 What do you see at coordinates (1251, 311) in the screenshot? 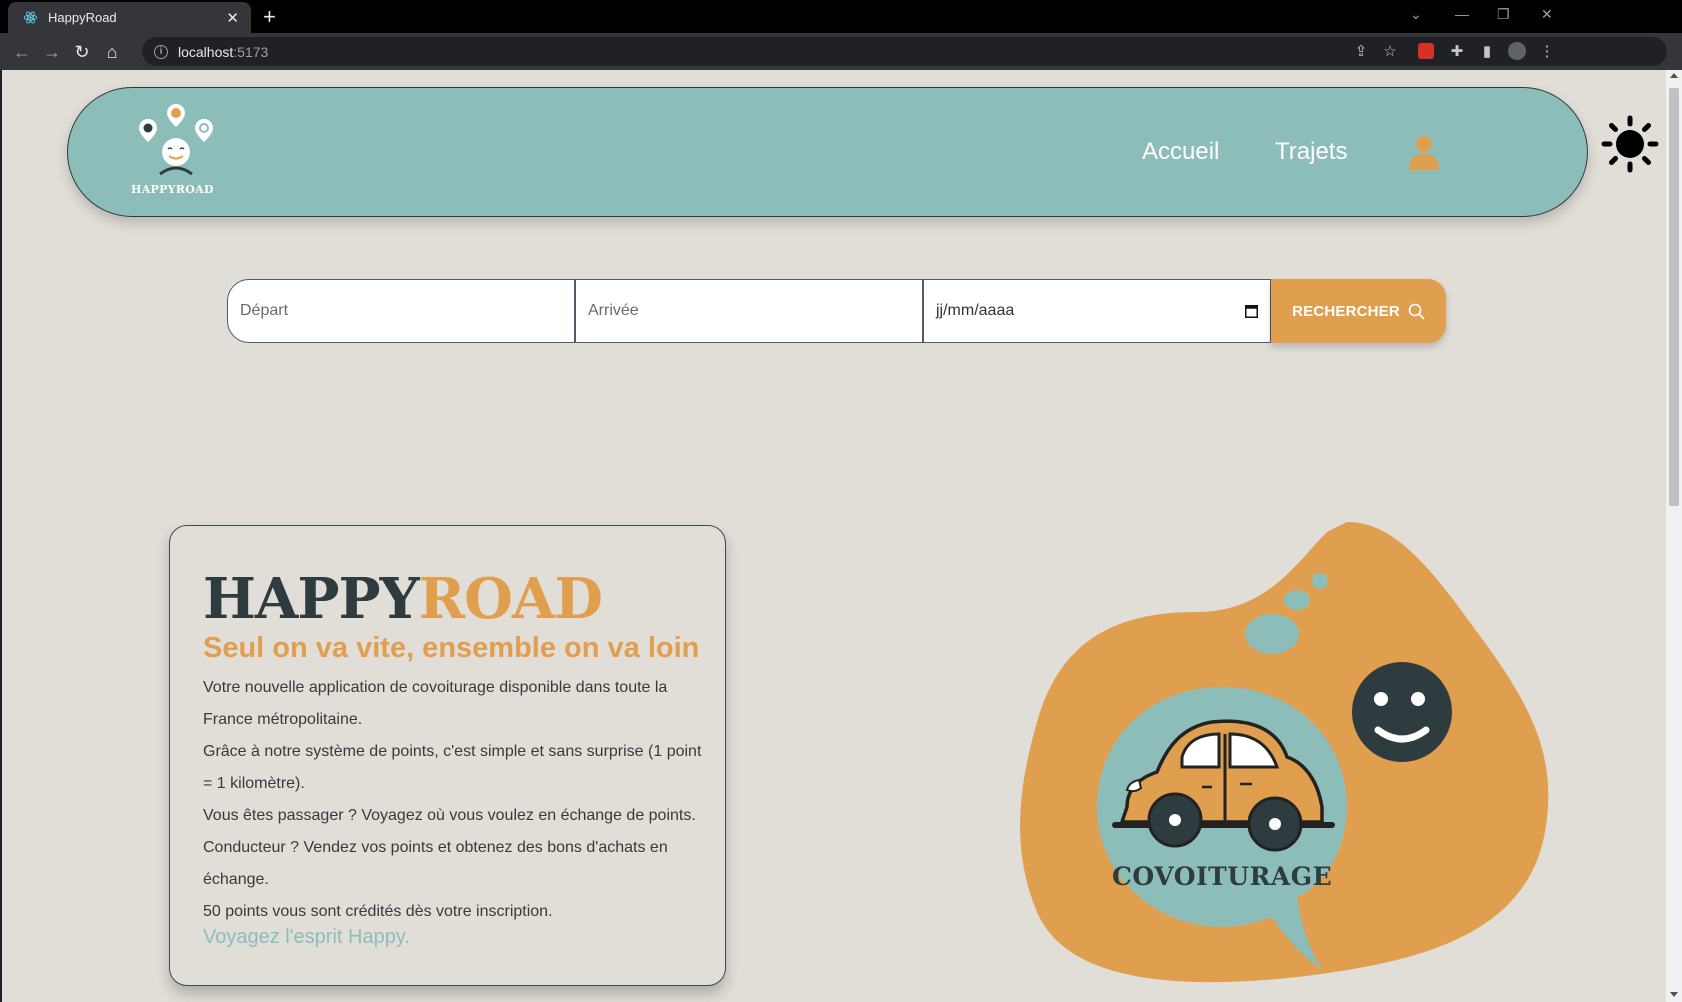
I see `calendar-icon` at bounding box center [1251, 311].